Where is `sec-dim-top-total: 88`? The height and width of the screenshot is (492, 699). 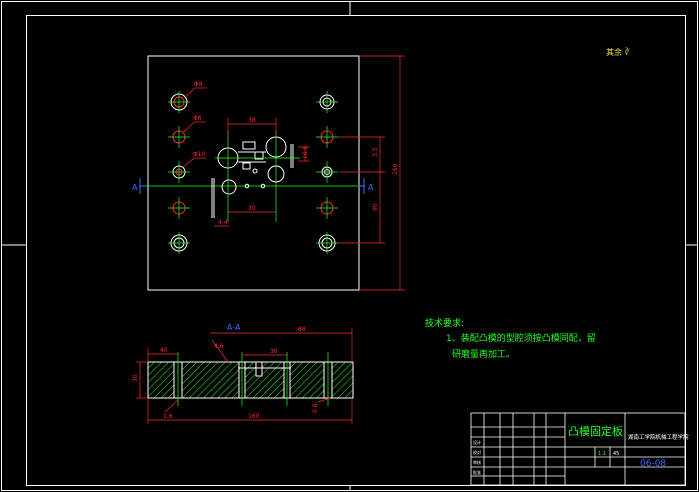
sec-dim-top-total: 88 is located at coordinates (302, 329).